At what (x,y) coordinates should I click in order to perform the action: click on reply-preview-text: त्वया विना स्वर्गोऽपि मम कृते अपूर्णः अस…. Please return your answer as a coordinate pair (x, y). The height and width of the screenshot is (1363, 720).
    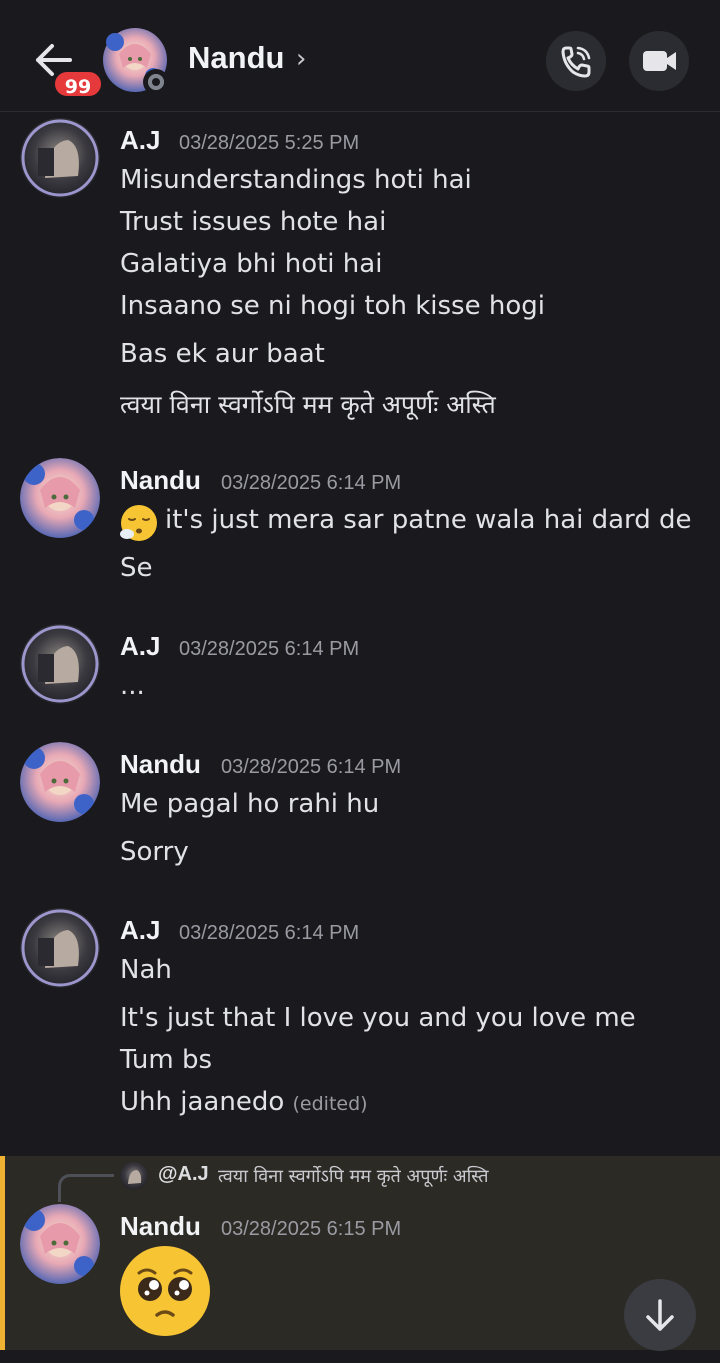
    Looking at the image, I should click on (353, 1176).